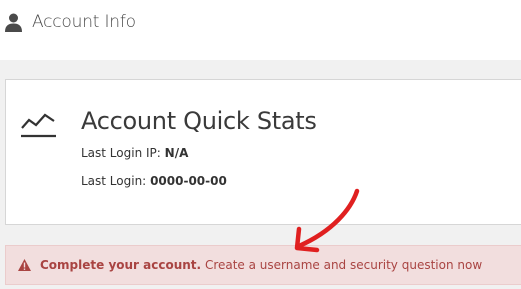  What do you see at coordinates (327, 220) in the screenshot?
I see `red-arrow-annotation` at bounding box center [327, 220].